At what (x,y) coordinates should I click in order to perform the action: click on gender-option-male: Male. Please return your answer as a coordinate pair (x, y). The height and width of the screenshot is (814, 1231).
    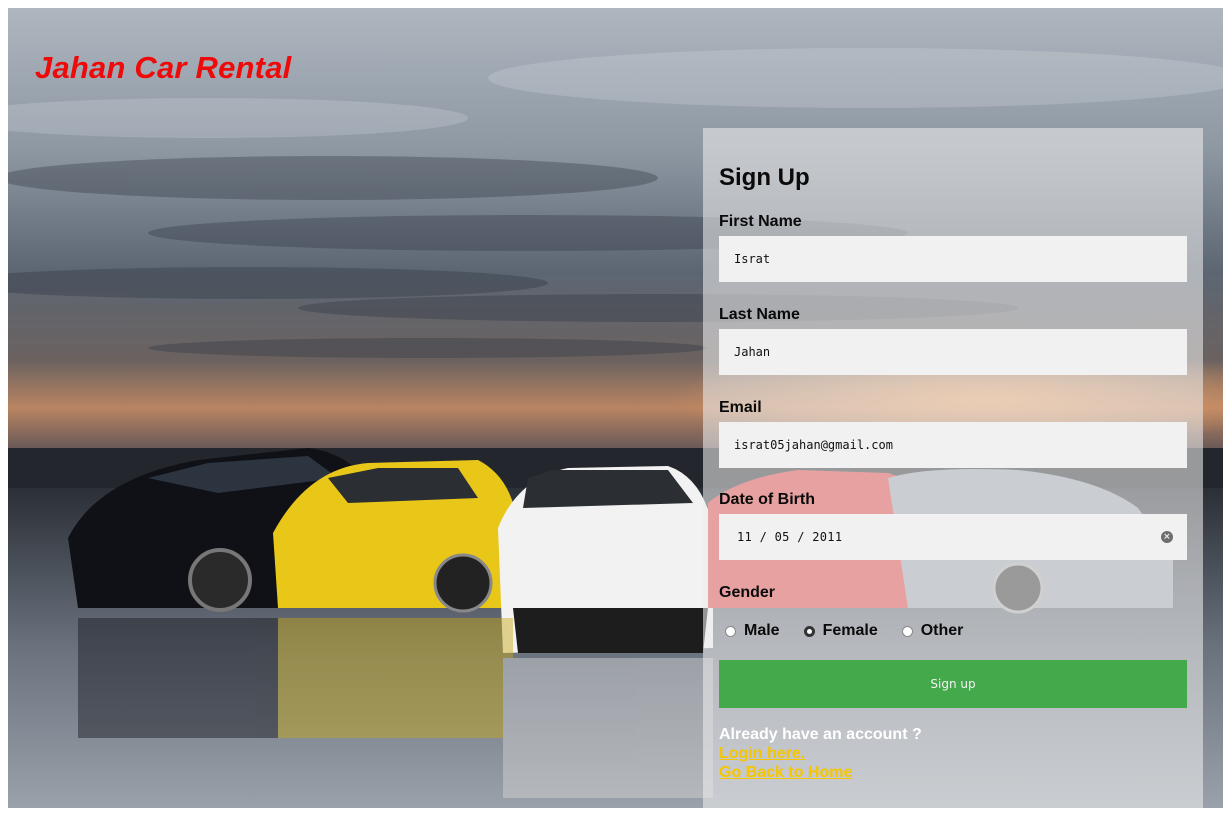
    Looking at the image, I should click on (752, 631).